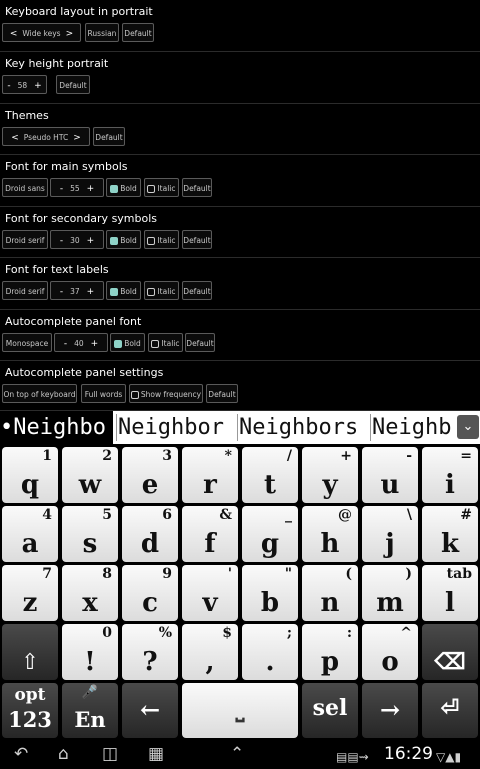  I want to click on number-stepper: -40 +, so click(81, 342).